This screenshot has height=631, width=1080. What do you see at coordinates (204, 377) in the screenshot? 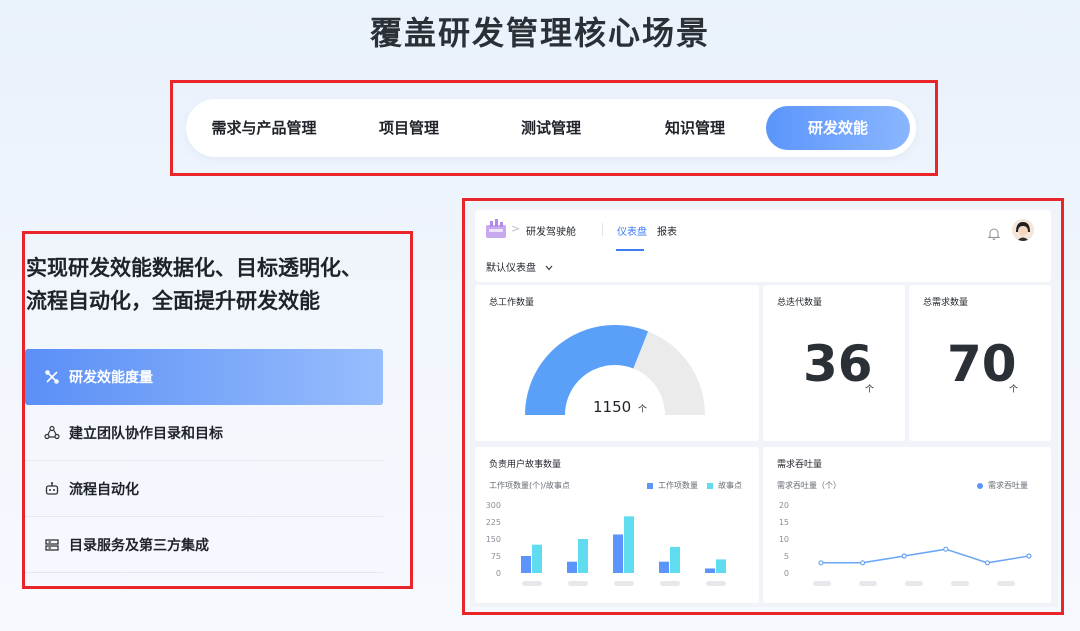
I see `feature-item-metrics: 研发效能度量` at bounding box center [204, 377].